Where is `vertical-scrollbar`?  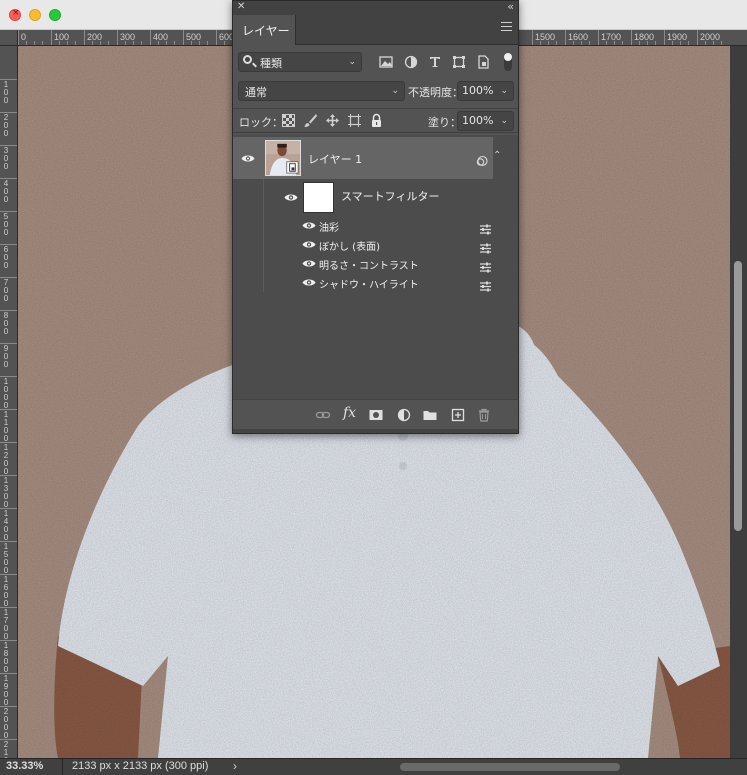 vertical-scrollbar is located at coordinates (738, 402).